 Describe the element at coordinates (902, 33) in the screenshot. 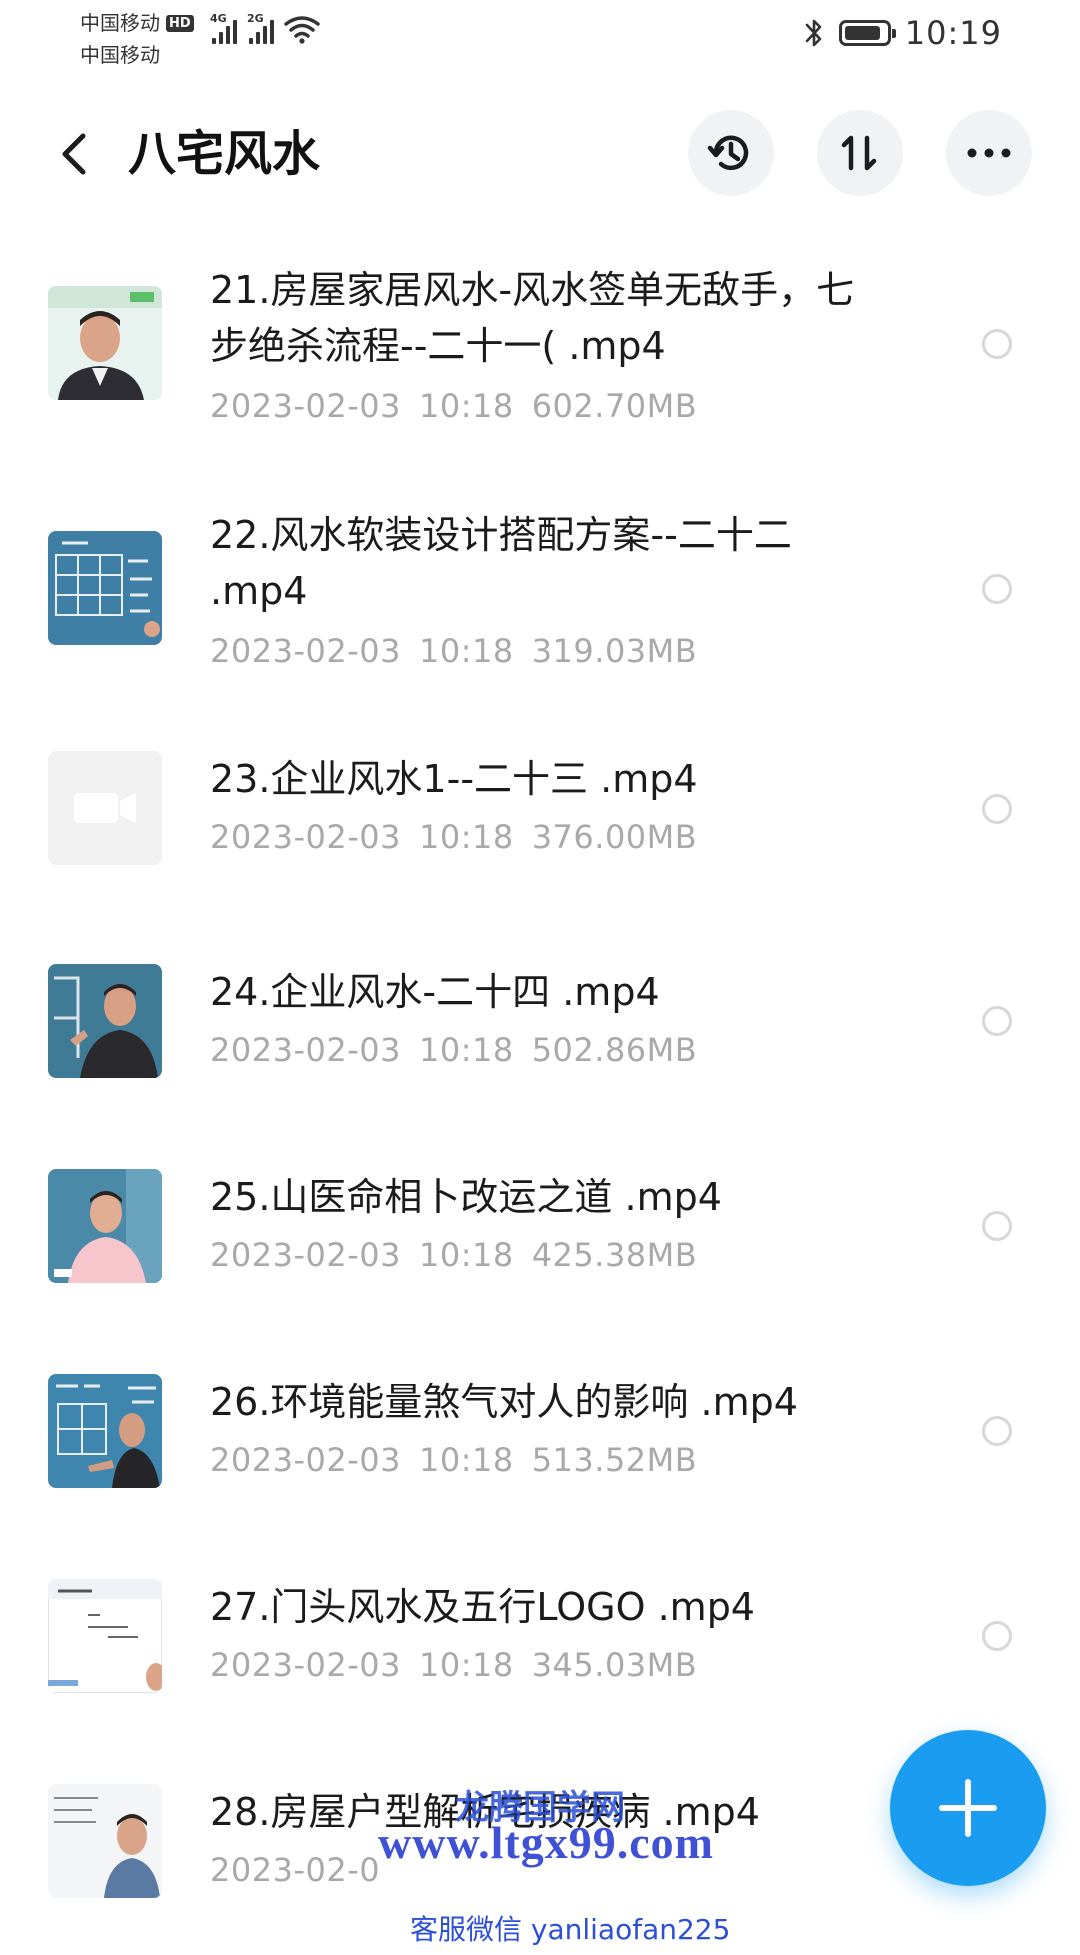

I see `status-right: 10:19` at that location.